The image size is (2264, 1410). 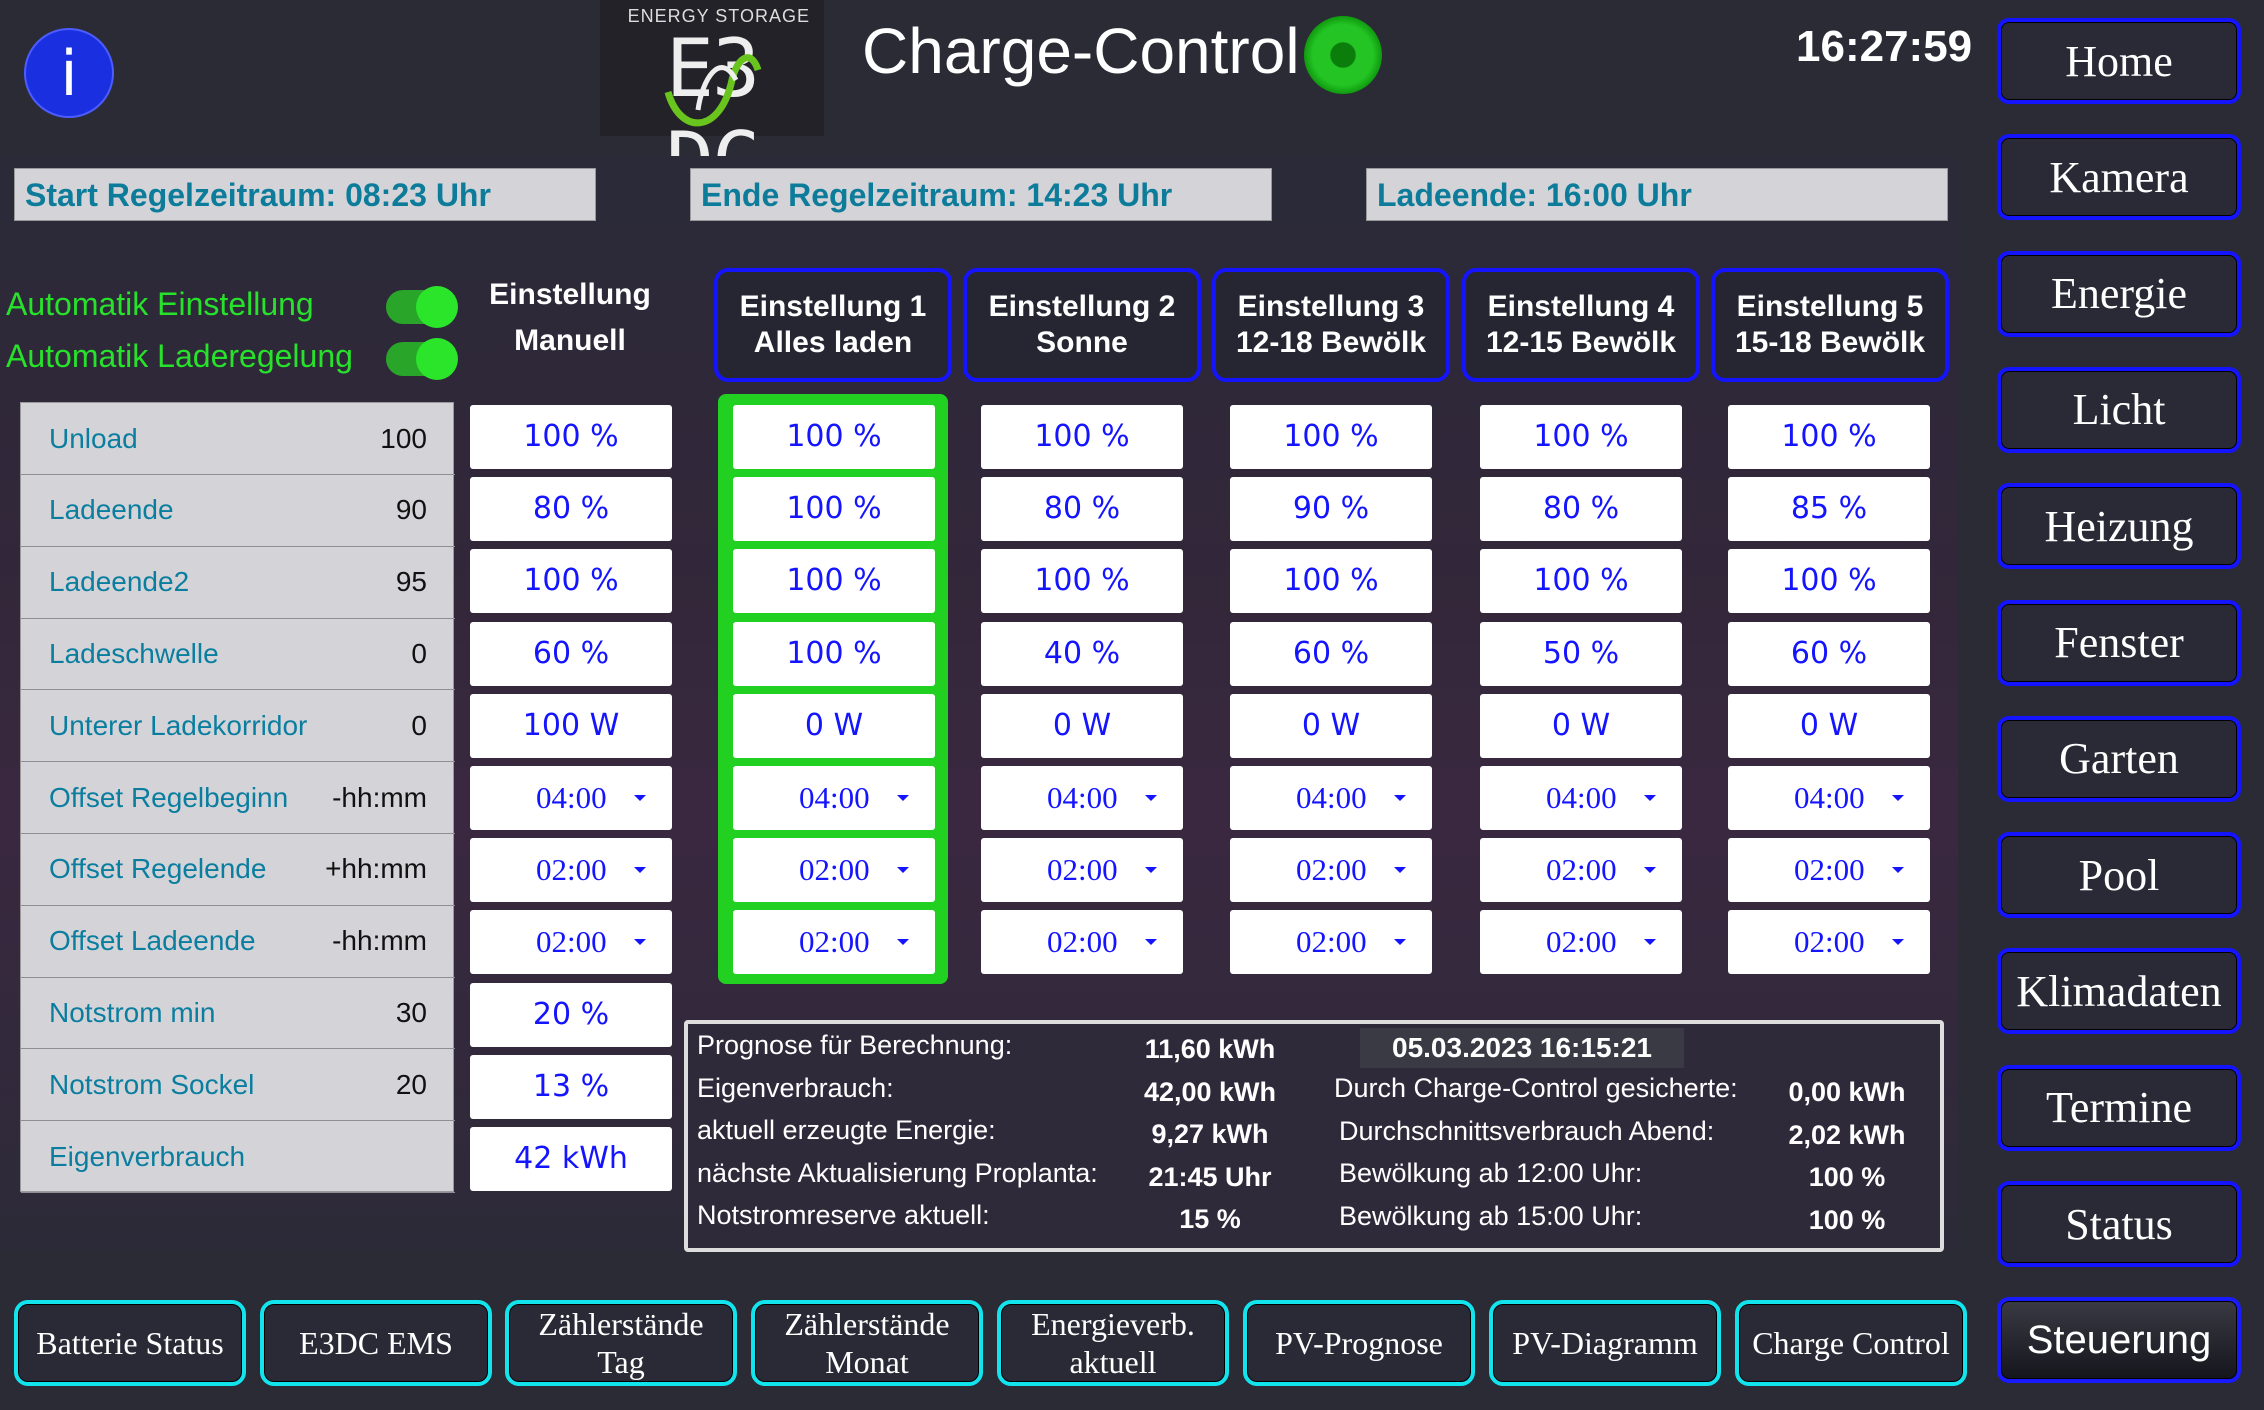 I want to click on info-label: Durchschnittsverbrauch Abend:, so click(x=1527, y=1130).